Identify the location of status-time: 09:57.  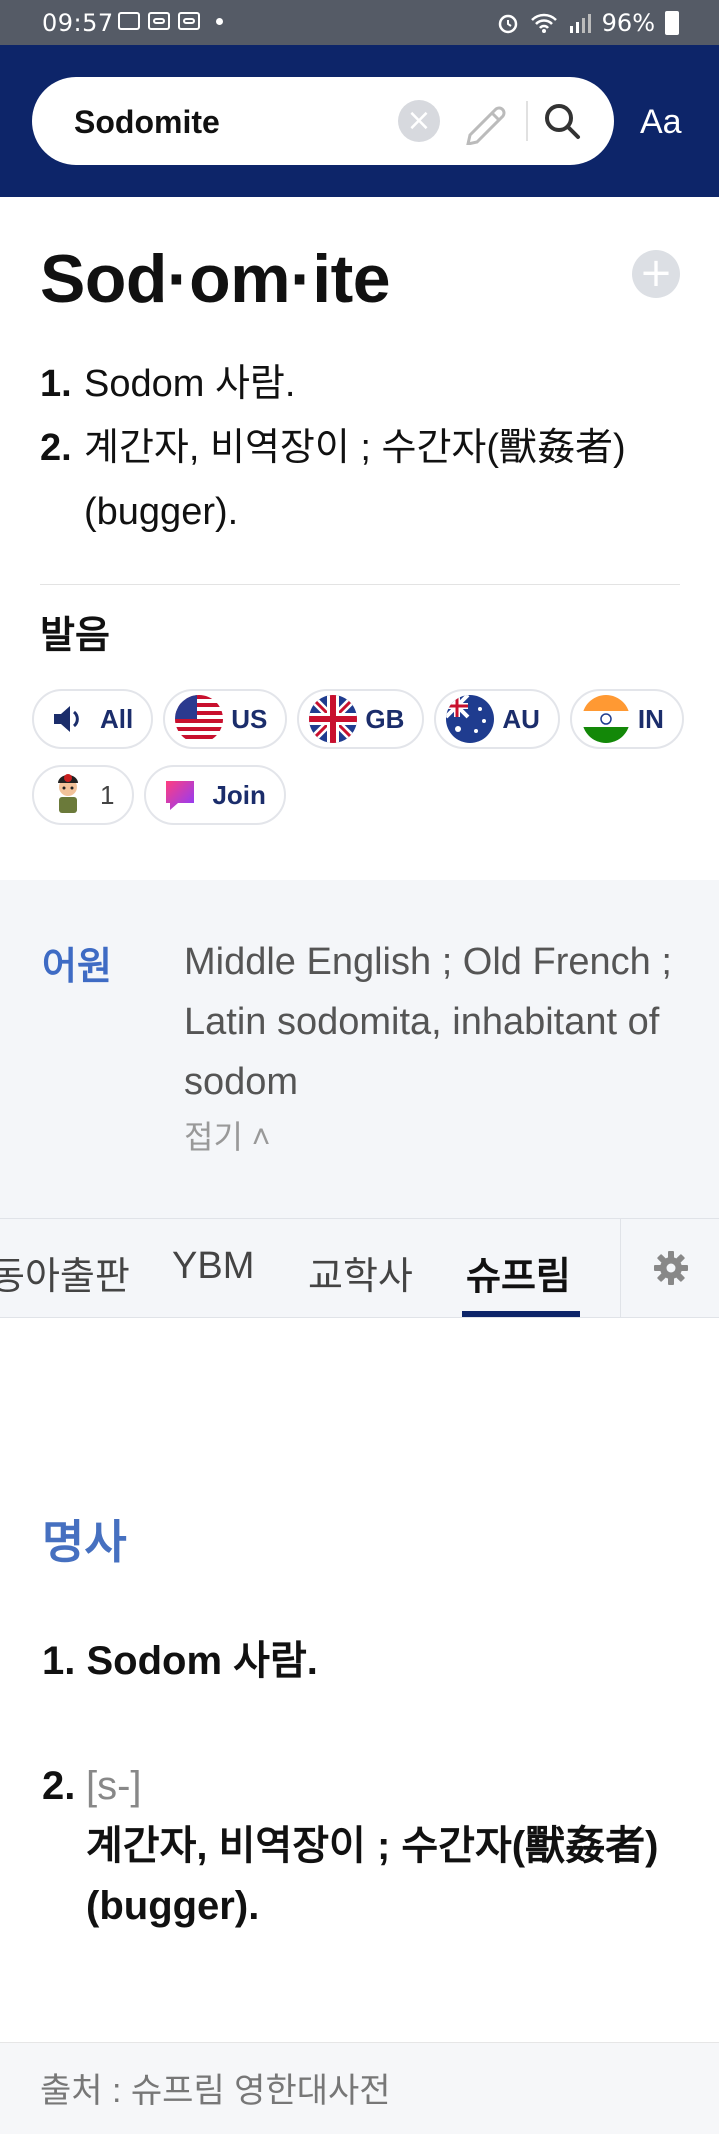
(78, 23).